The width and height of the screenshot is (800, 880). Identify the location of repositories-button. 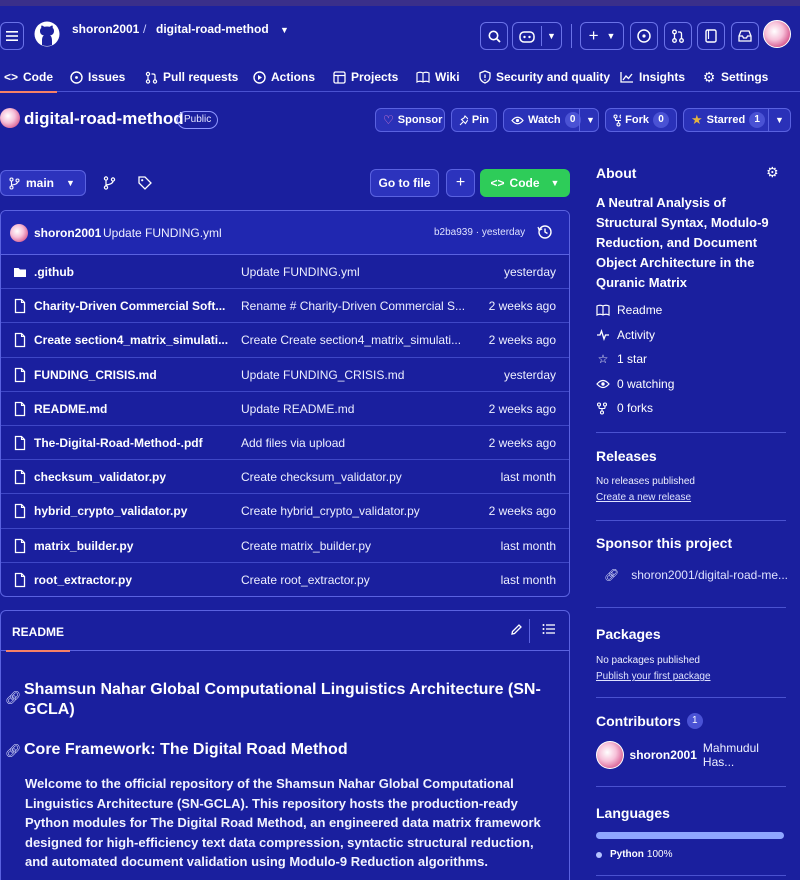
(711, 36).